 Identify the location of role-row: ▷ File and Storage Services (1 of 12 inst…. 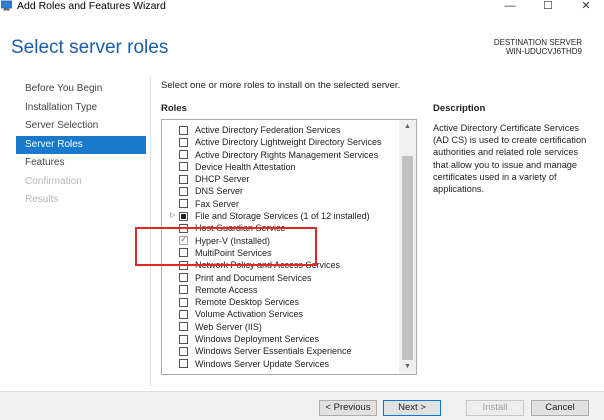
(280, 216).